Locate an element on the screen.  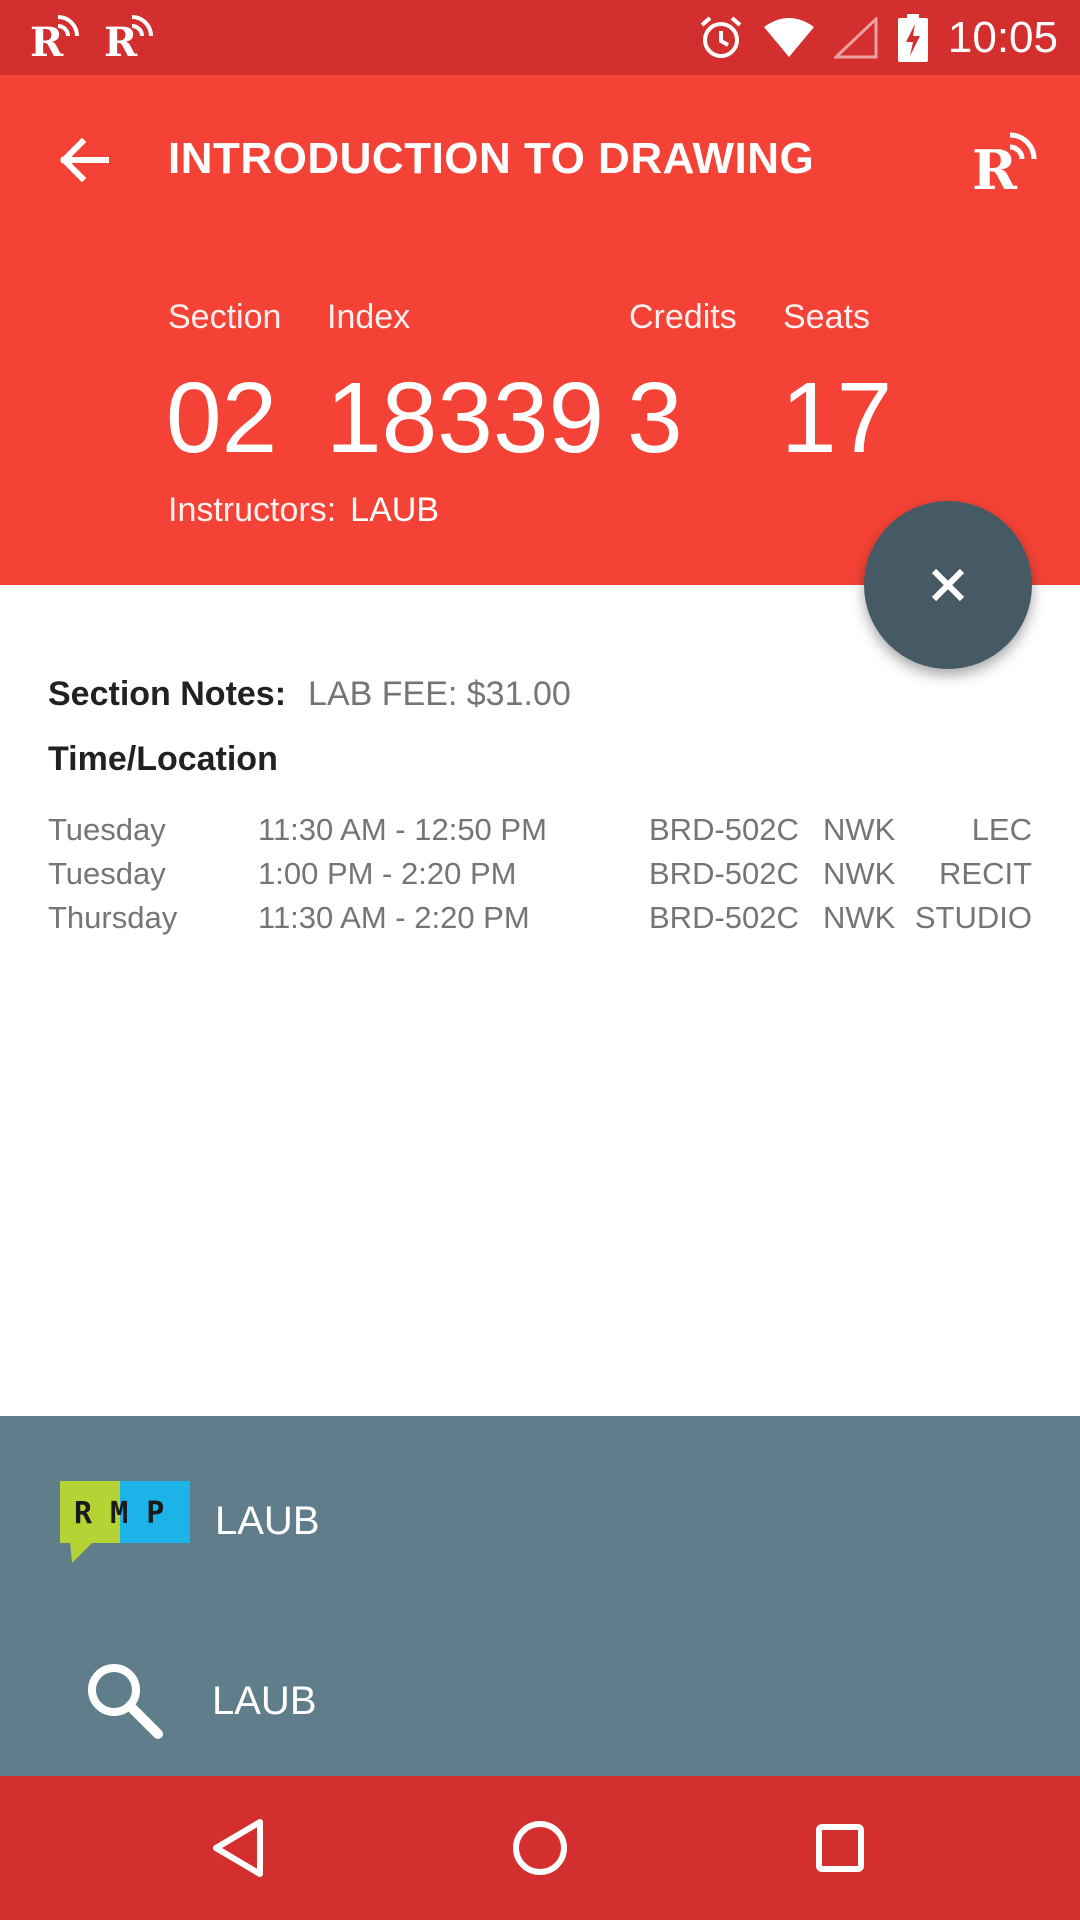
rmp-logo: R M P is located at coordinates (125, 1522).